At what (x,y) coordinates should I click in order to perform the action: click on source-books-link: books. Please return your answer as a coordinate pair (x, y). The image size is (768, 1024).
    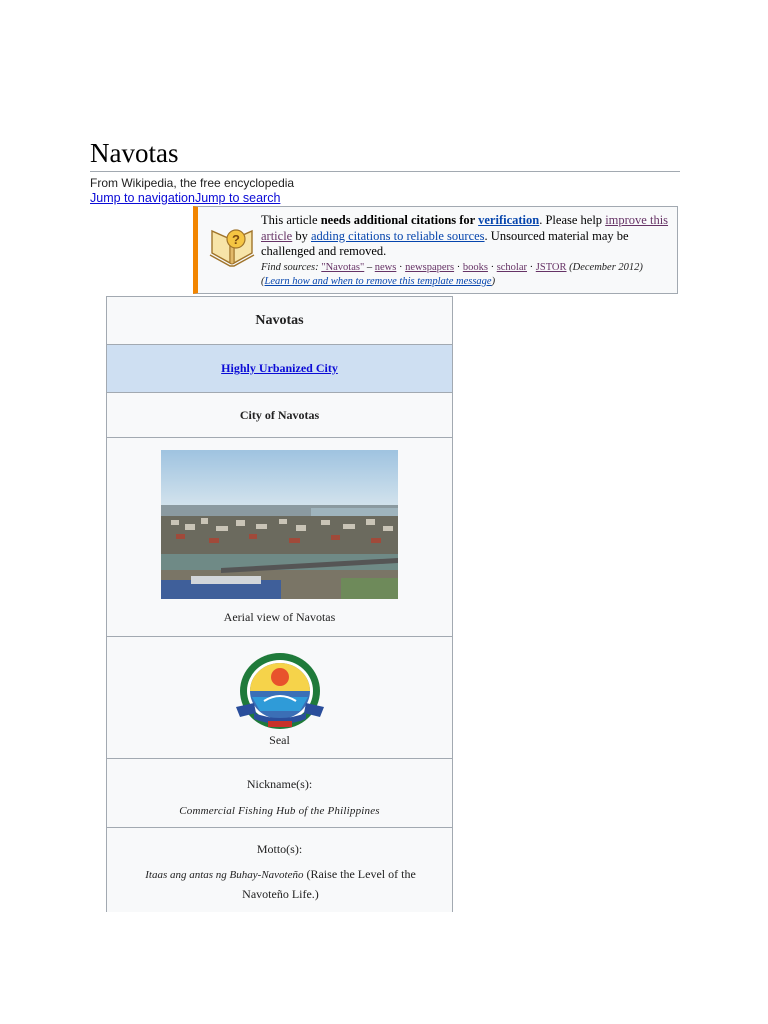
    Looking at the image, I should click on (475, 267).